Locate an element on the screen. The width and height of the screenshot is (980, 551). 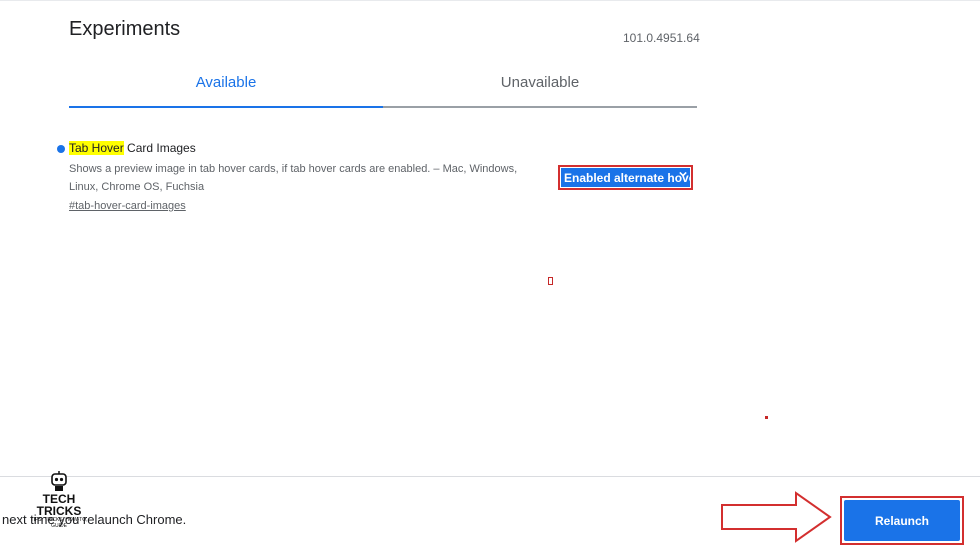
tab-available-label: Available is located at coordinates (226, 82).